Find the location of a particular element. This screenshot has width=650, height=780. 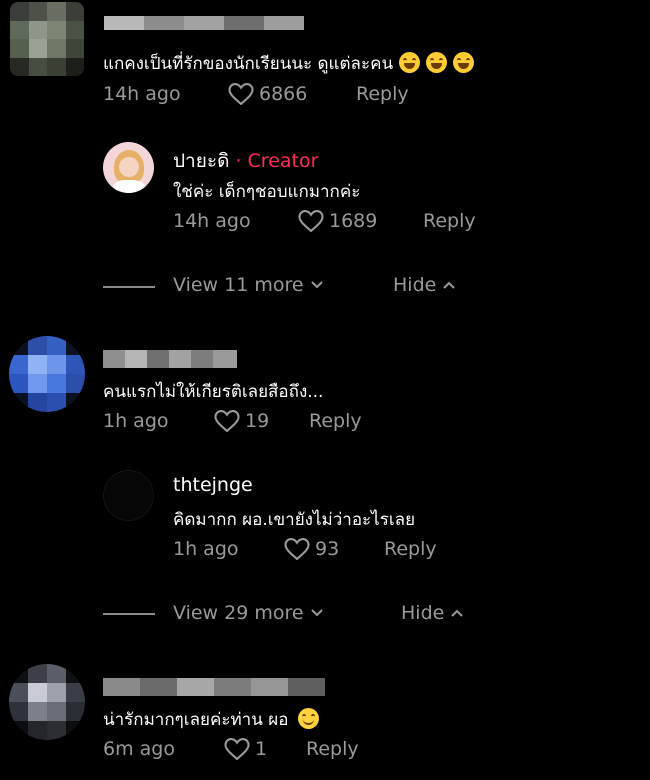

reply-time: 14h ago is located at coordinates (212, 221).